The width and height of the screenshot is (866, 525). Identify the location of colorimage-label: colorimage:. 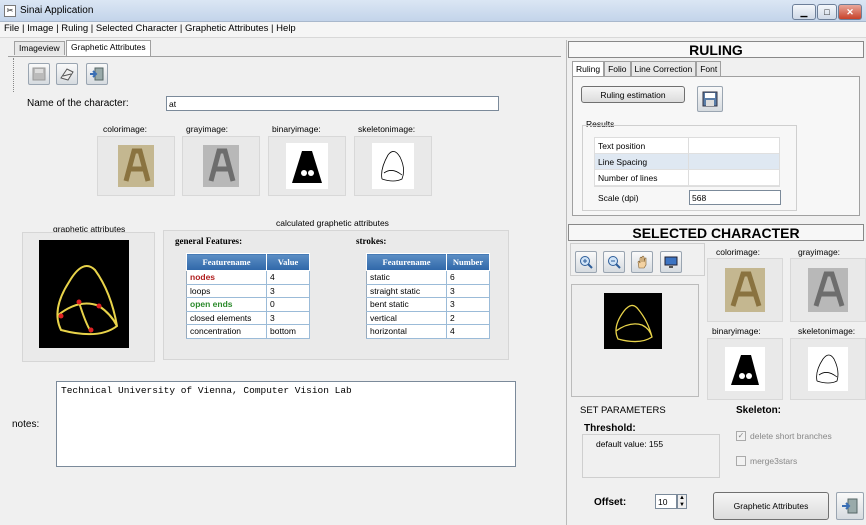
(125, 129).